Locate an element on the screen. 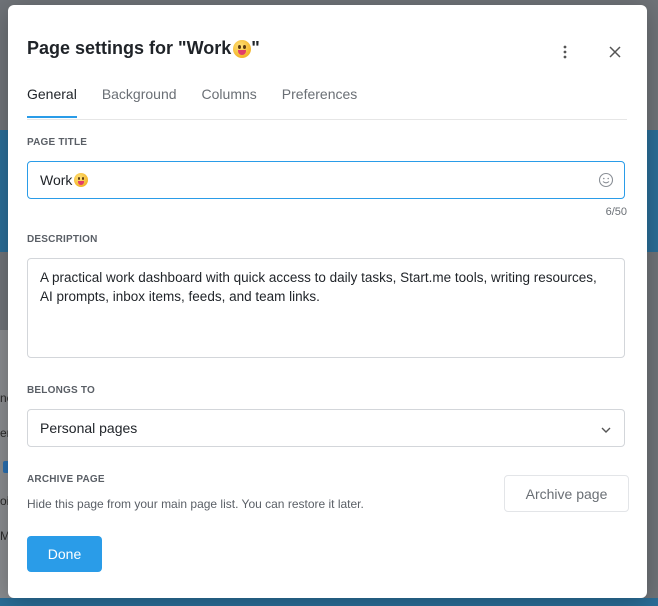 Image resolution: width=658 pixels, height=606 pixels. tab-preferences: Preferences is located at coordinates (319, 102).